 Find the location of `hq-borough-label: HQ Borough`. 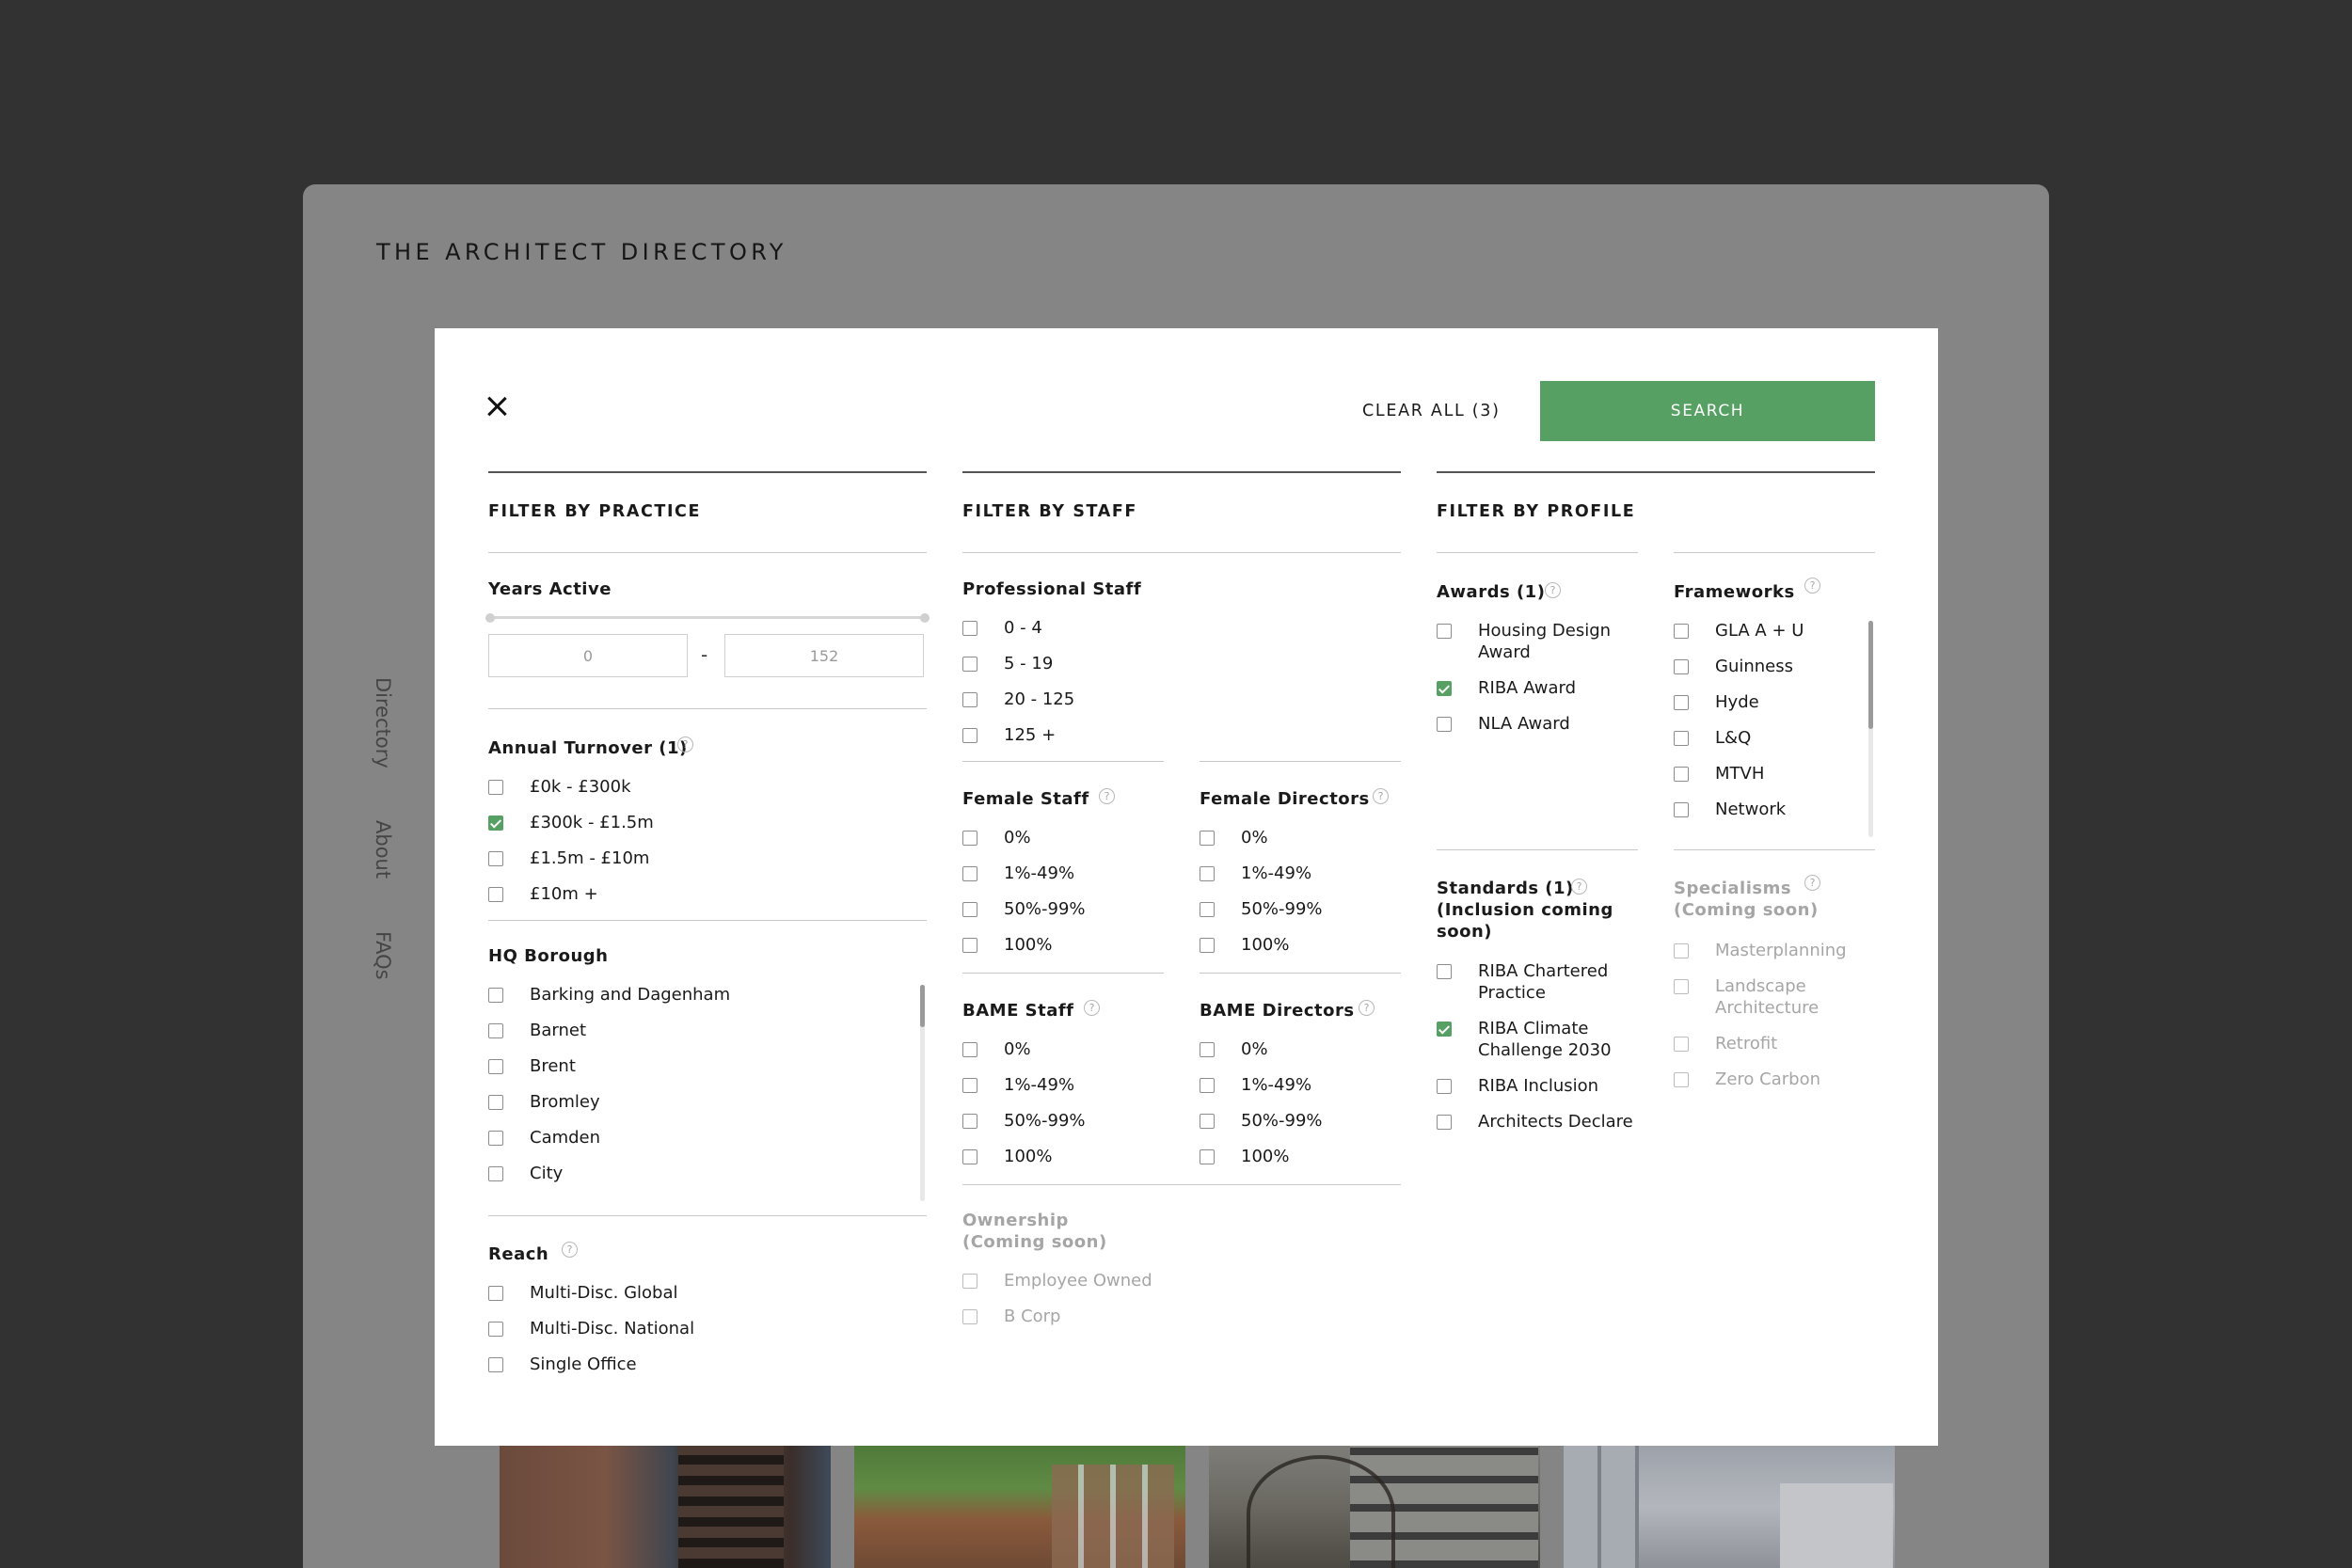

hq-borough-label: HQ Borough is located at coordinates (548, 956).